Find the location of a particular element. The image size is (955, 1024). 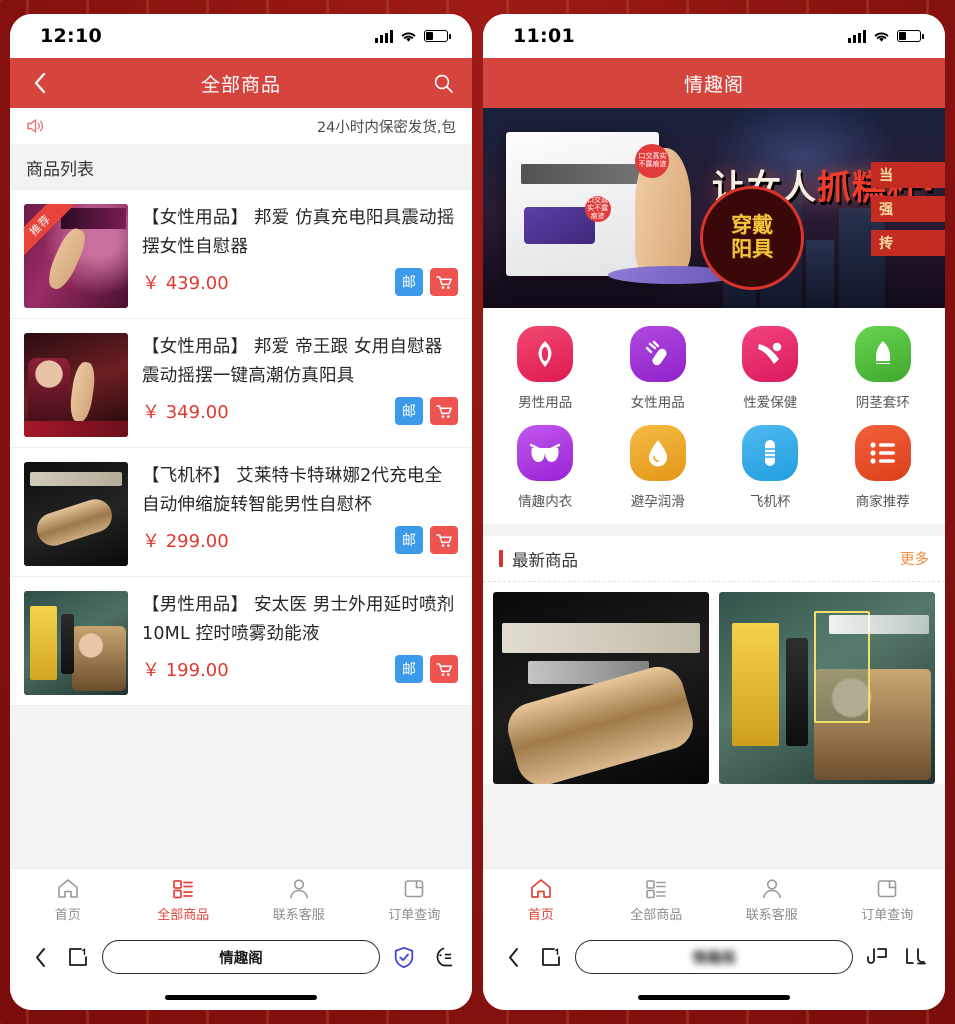

face-scan-icon is located at coordinates (442, 957).